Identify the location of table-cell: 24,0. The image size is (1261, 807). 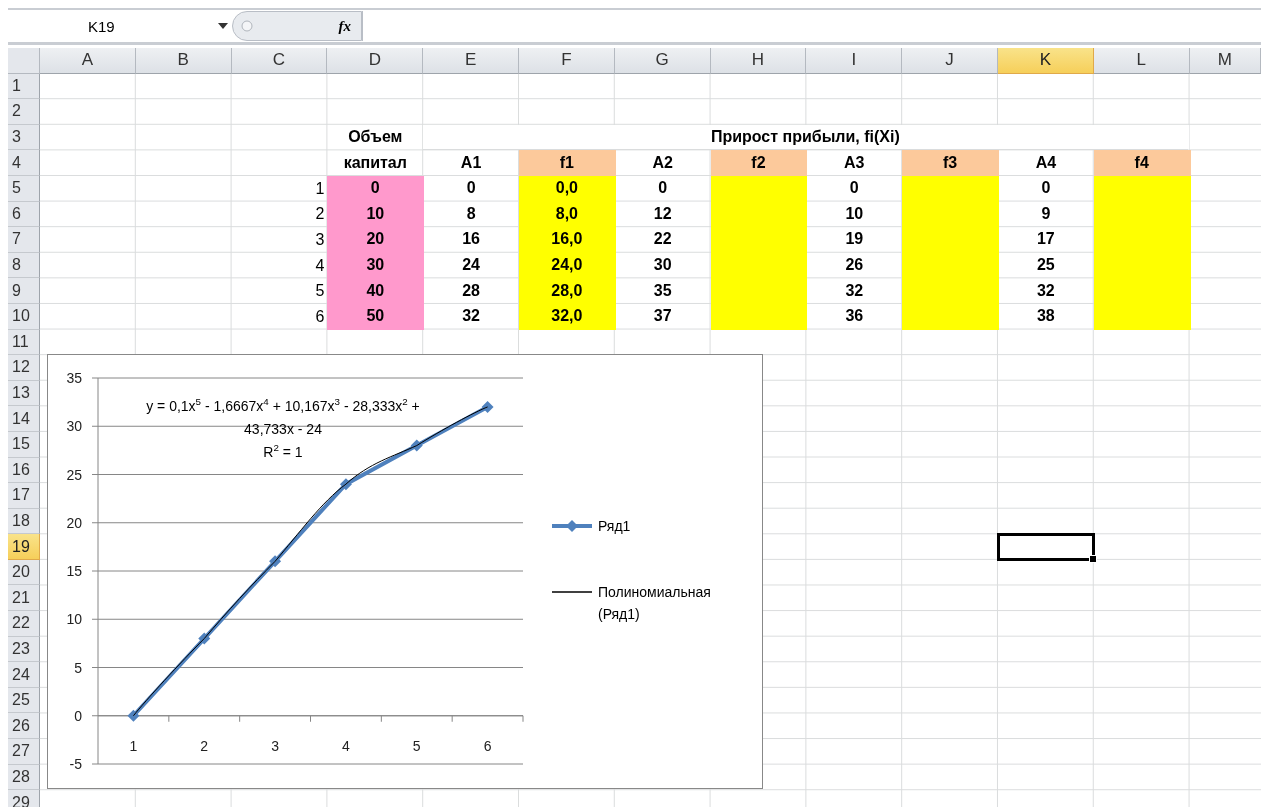
(567, 265).